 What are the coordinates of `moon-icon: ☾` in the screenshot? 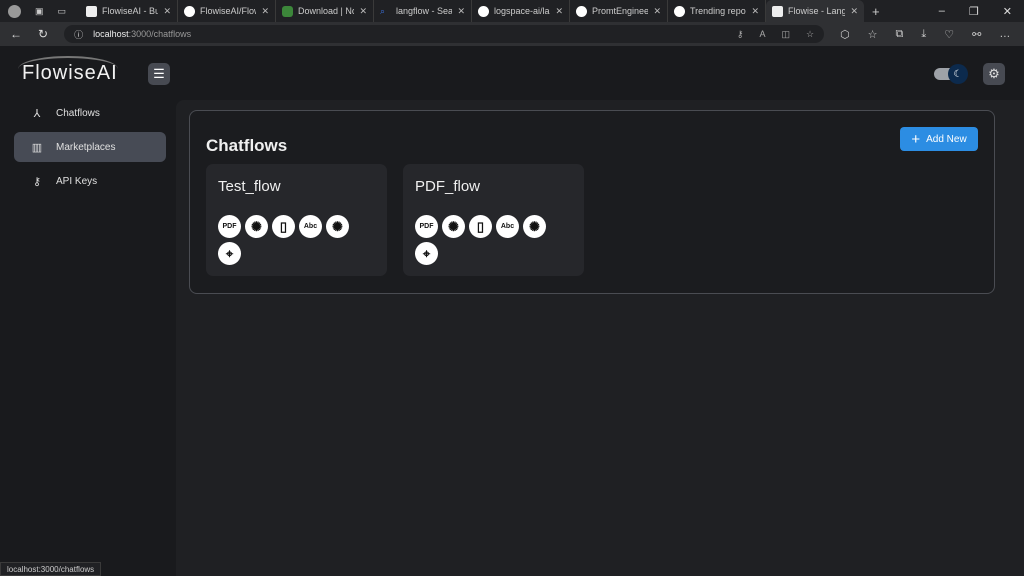 It's located at (958, 74).